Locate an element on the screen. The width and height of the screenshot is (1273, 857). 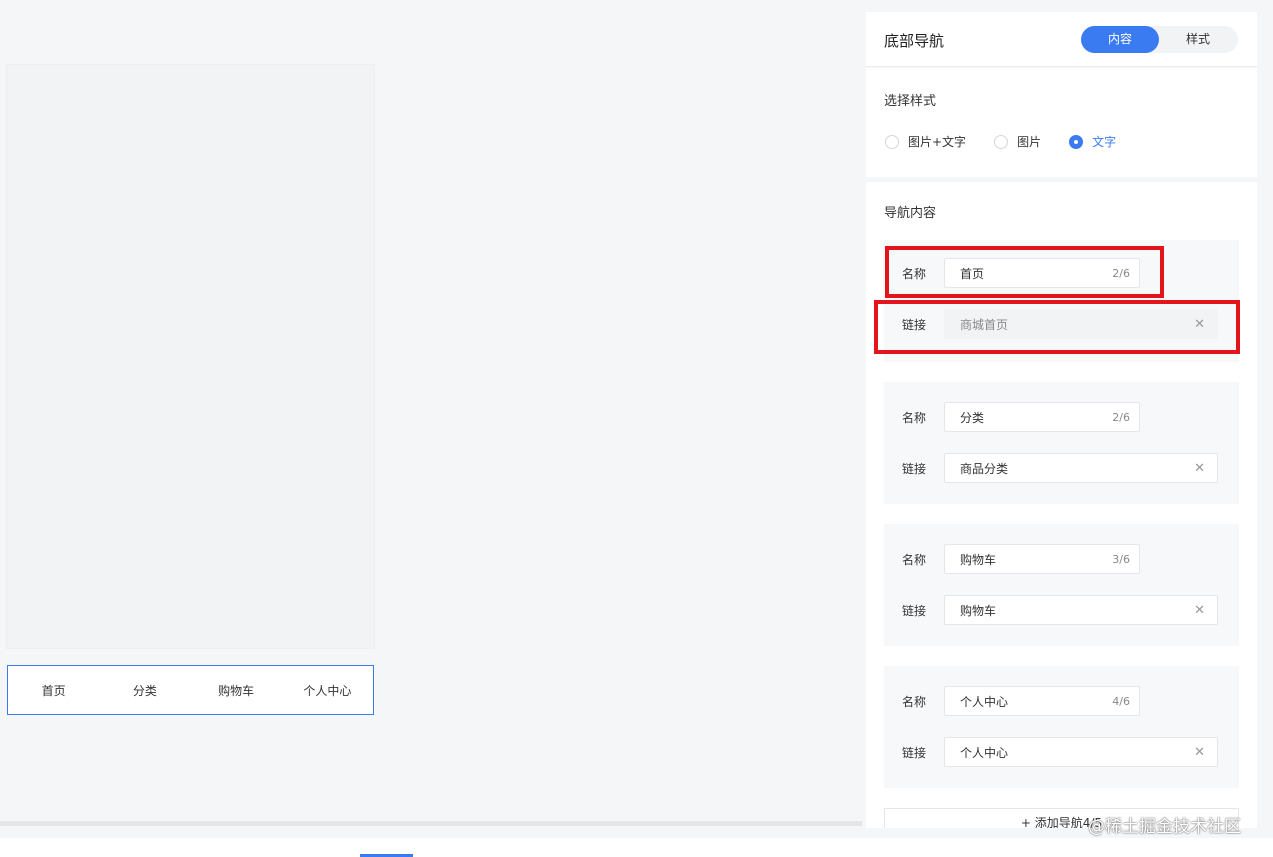
tab-style: 样式 is located at coordinates (1198, 39).